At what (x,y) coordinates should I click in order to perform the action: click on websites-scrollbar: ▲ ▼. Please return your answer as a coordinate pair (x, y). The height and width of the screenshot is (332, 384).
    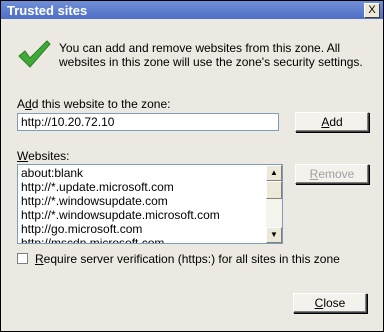
    Looking at the image, I should click on (274, 204).